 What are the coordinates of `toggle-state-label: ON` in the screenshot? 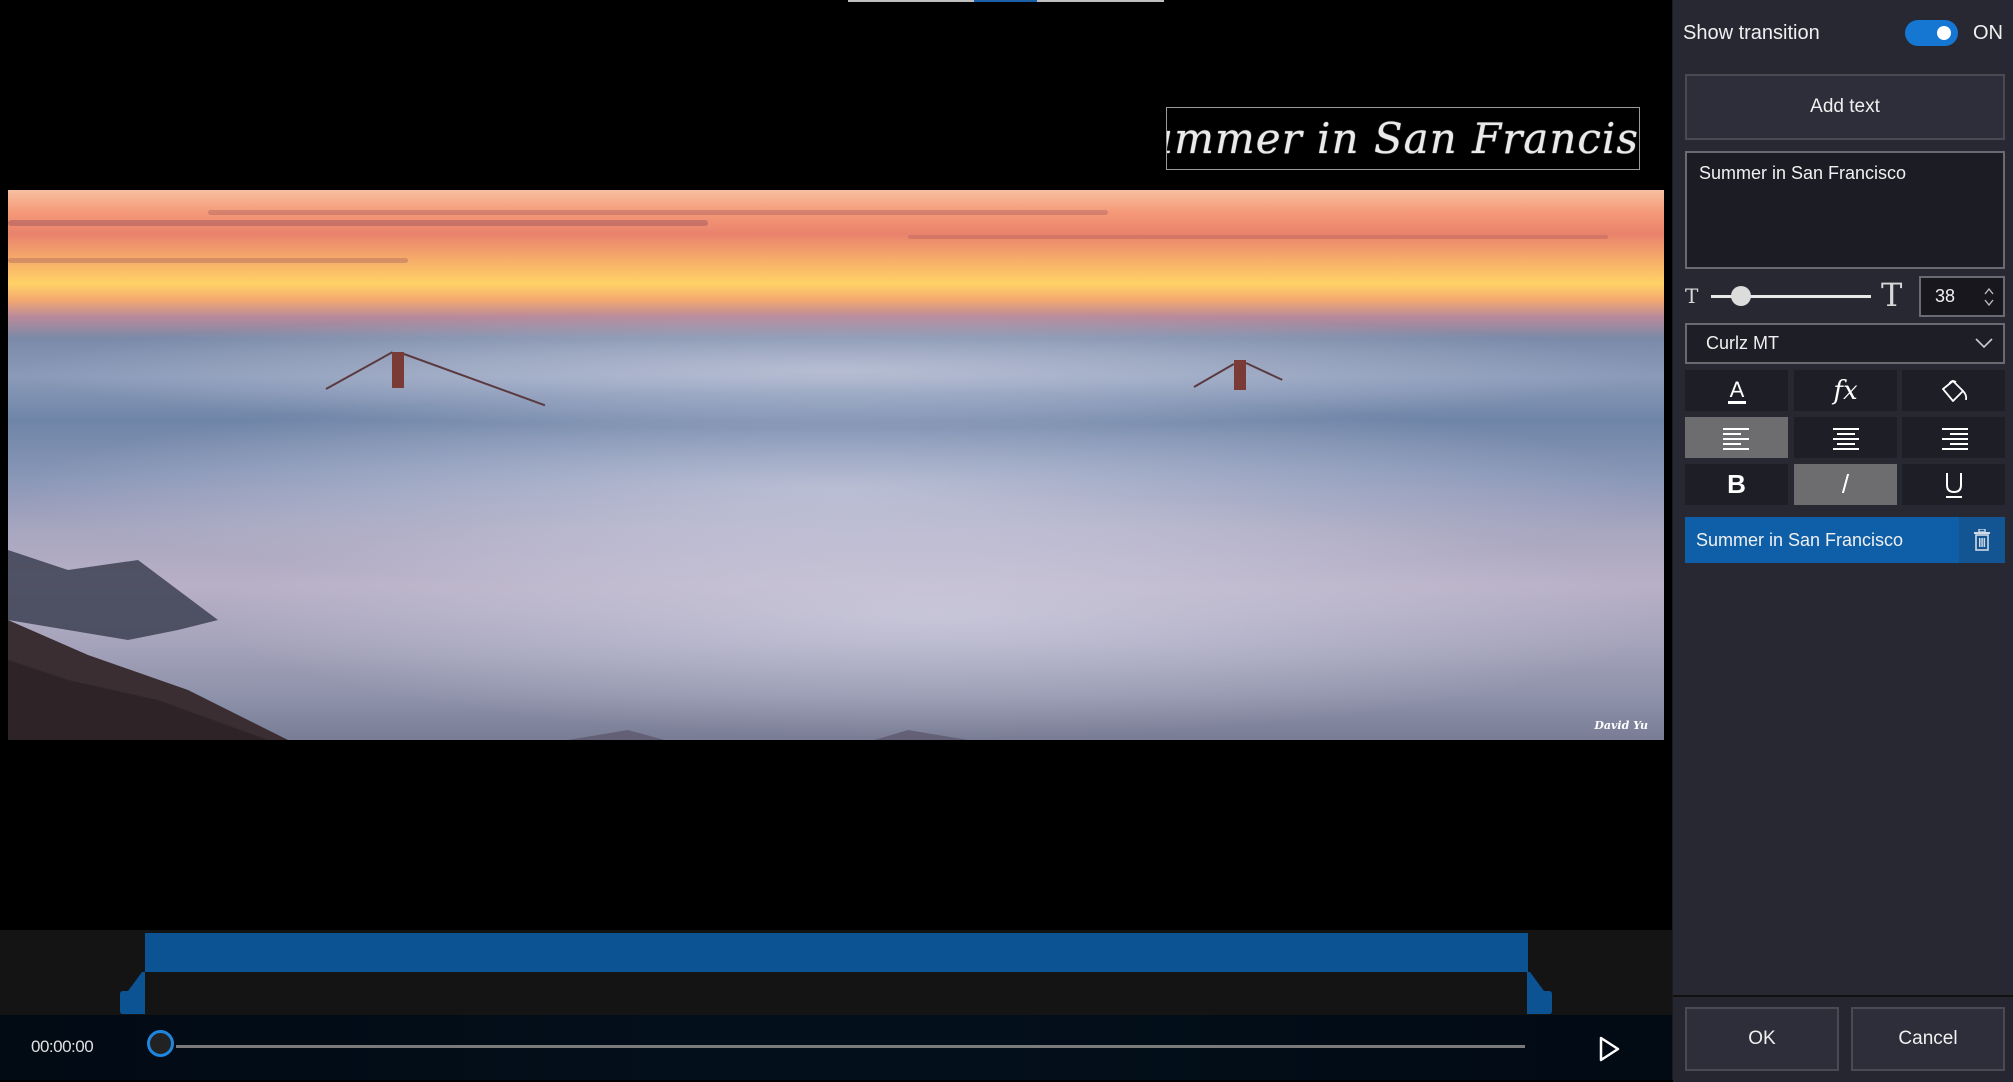 It's located at (1988, 33).